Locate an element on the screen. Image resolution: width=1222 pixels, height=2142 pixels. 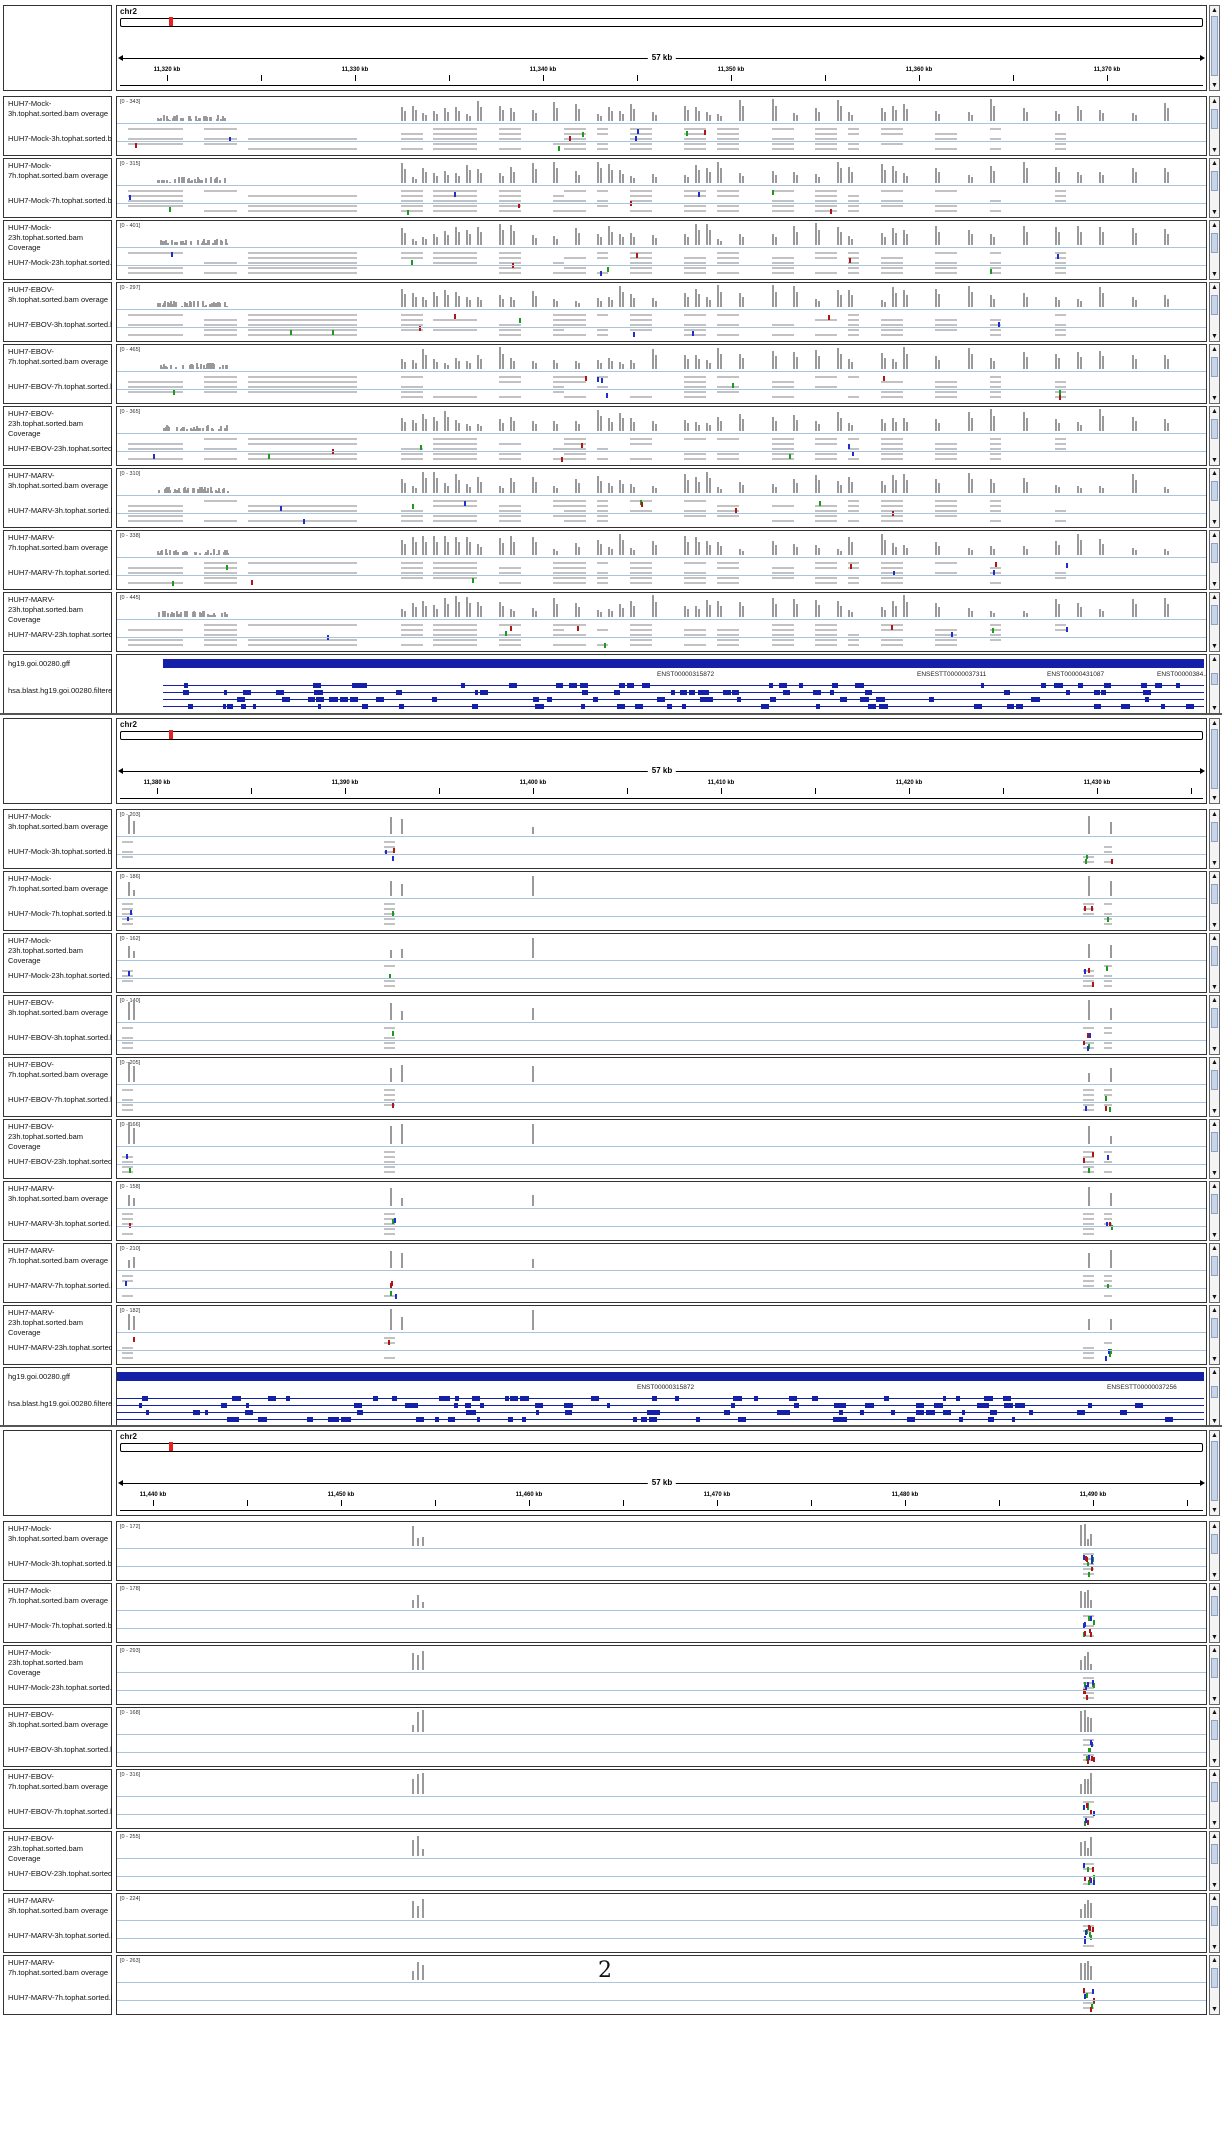
coverage-track-label: HUH7-MARV-7h.tophat.sorted.bam overage is located at coordinates (60, 543).